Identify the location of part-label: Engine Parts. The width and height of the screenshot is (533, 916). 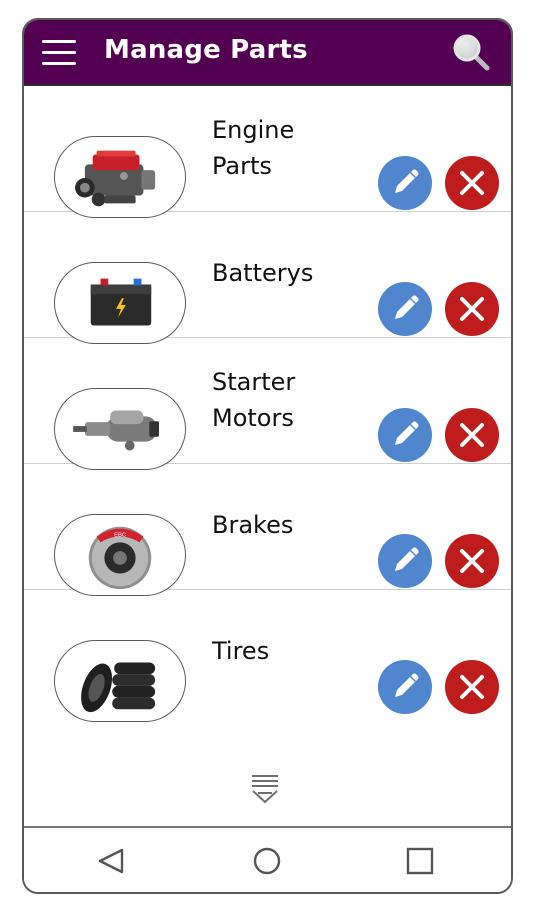
(253, 148).